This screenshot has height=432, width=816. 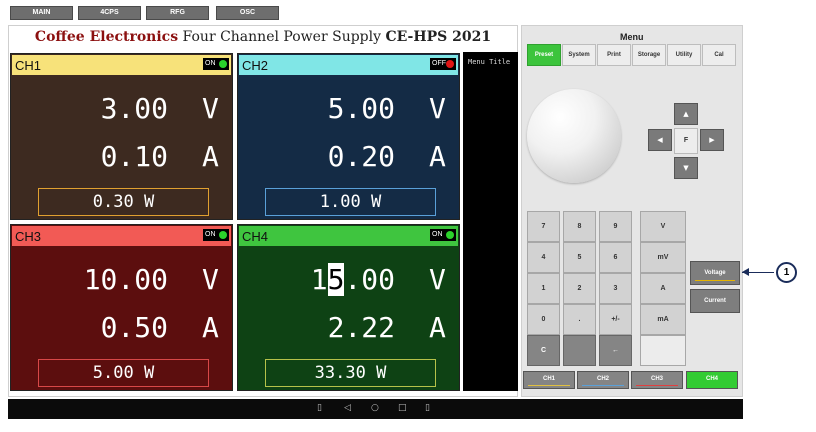 I want to click on key-6: 6, so click(x=615, y=257).